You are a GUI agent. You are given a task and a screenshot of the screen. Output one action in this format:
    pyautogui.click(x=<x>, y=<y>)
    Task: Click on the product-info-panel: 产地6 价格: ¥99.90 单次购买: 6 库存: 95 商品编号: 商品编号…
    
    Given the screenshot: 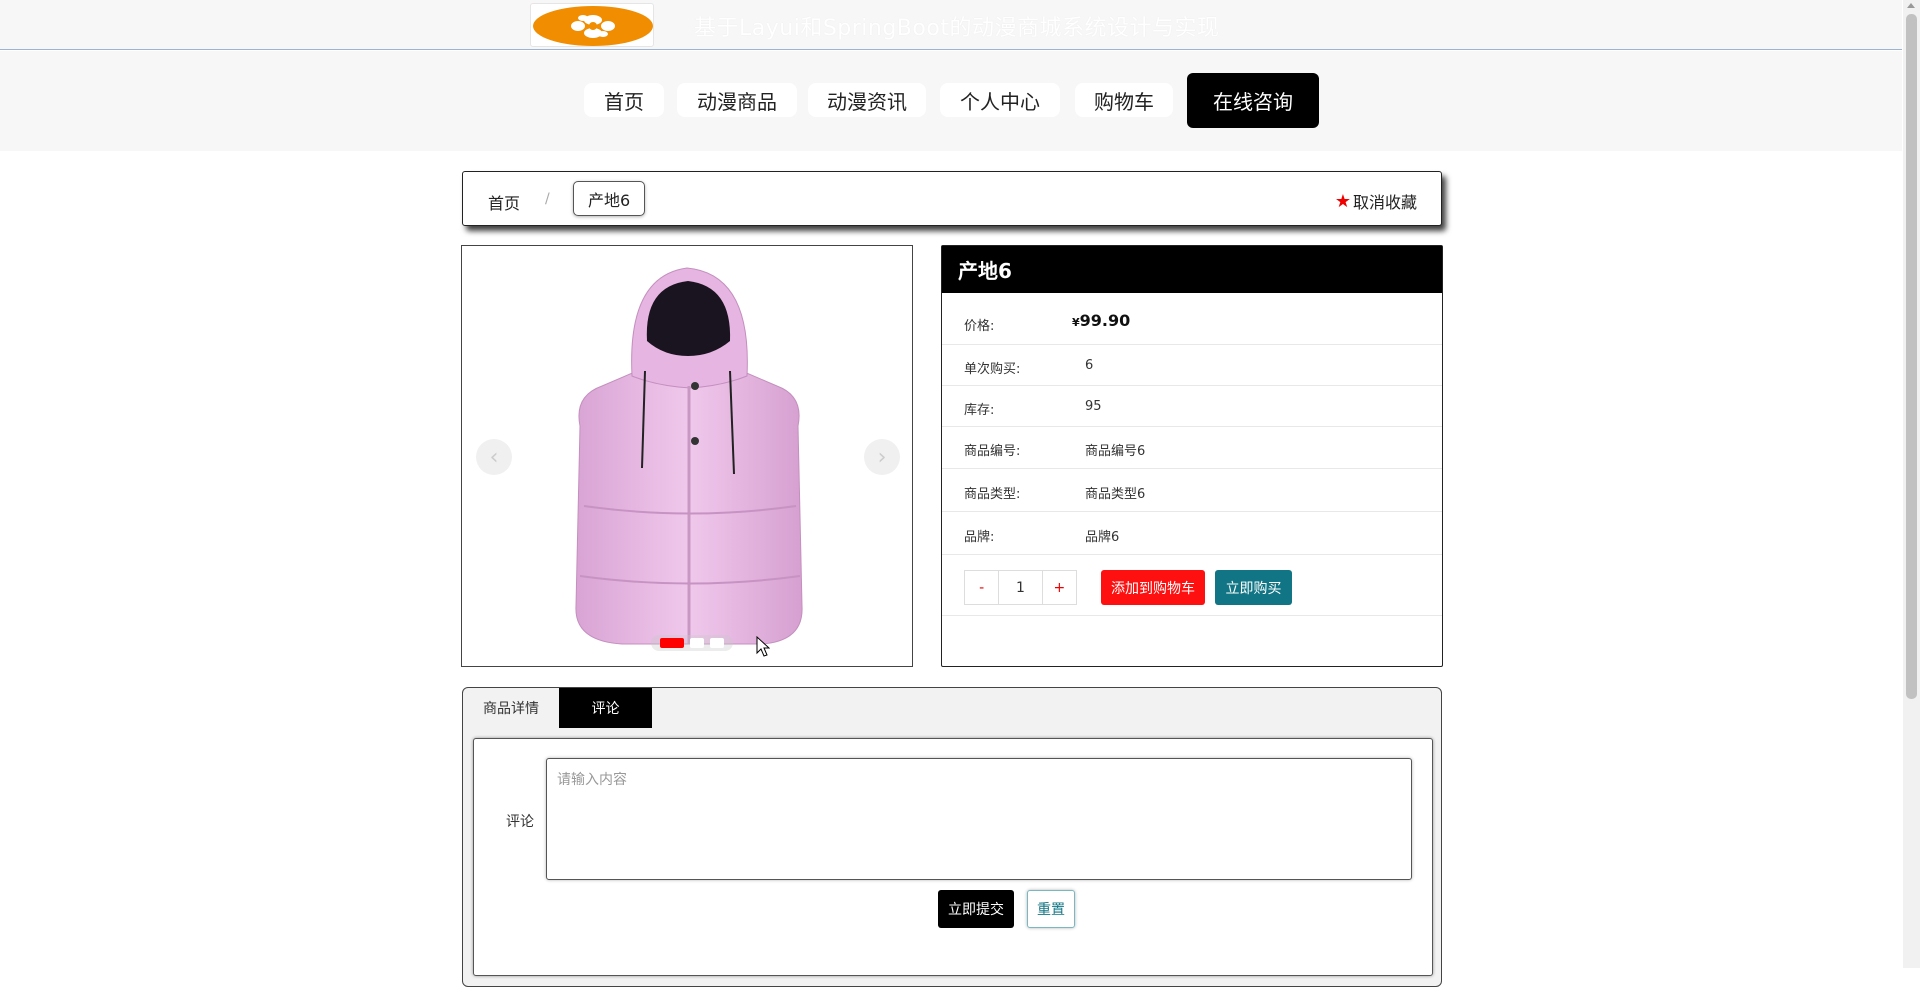 What is the action you would take?
    pyautogui.click(x=1192, y=456)
    